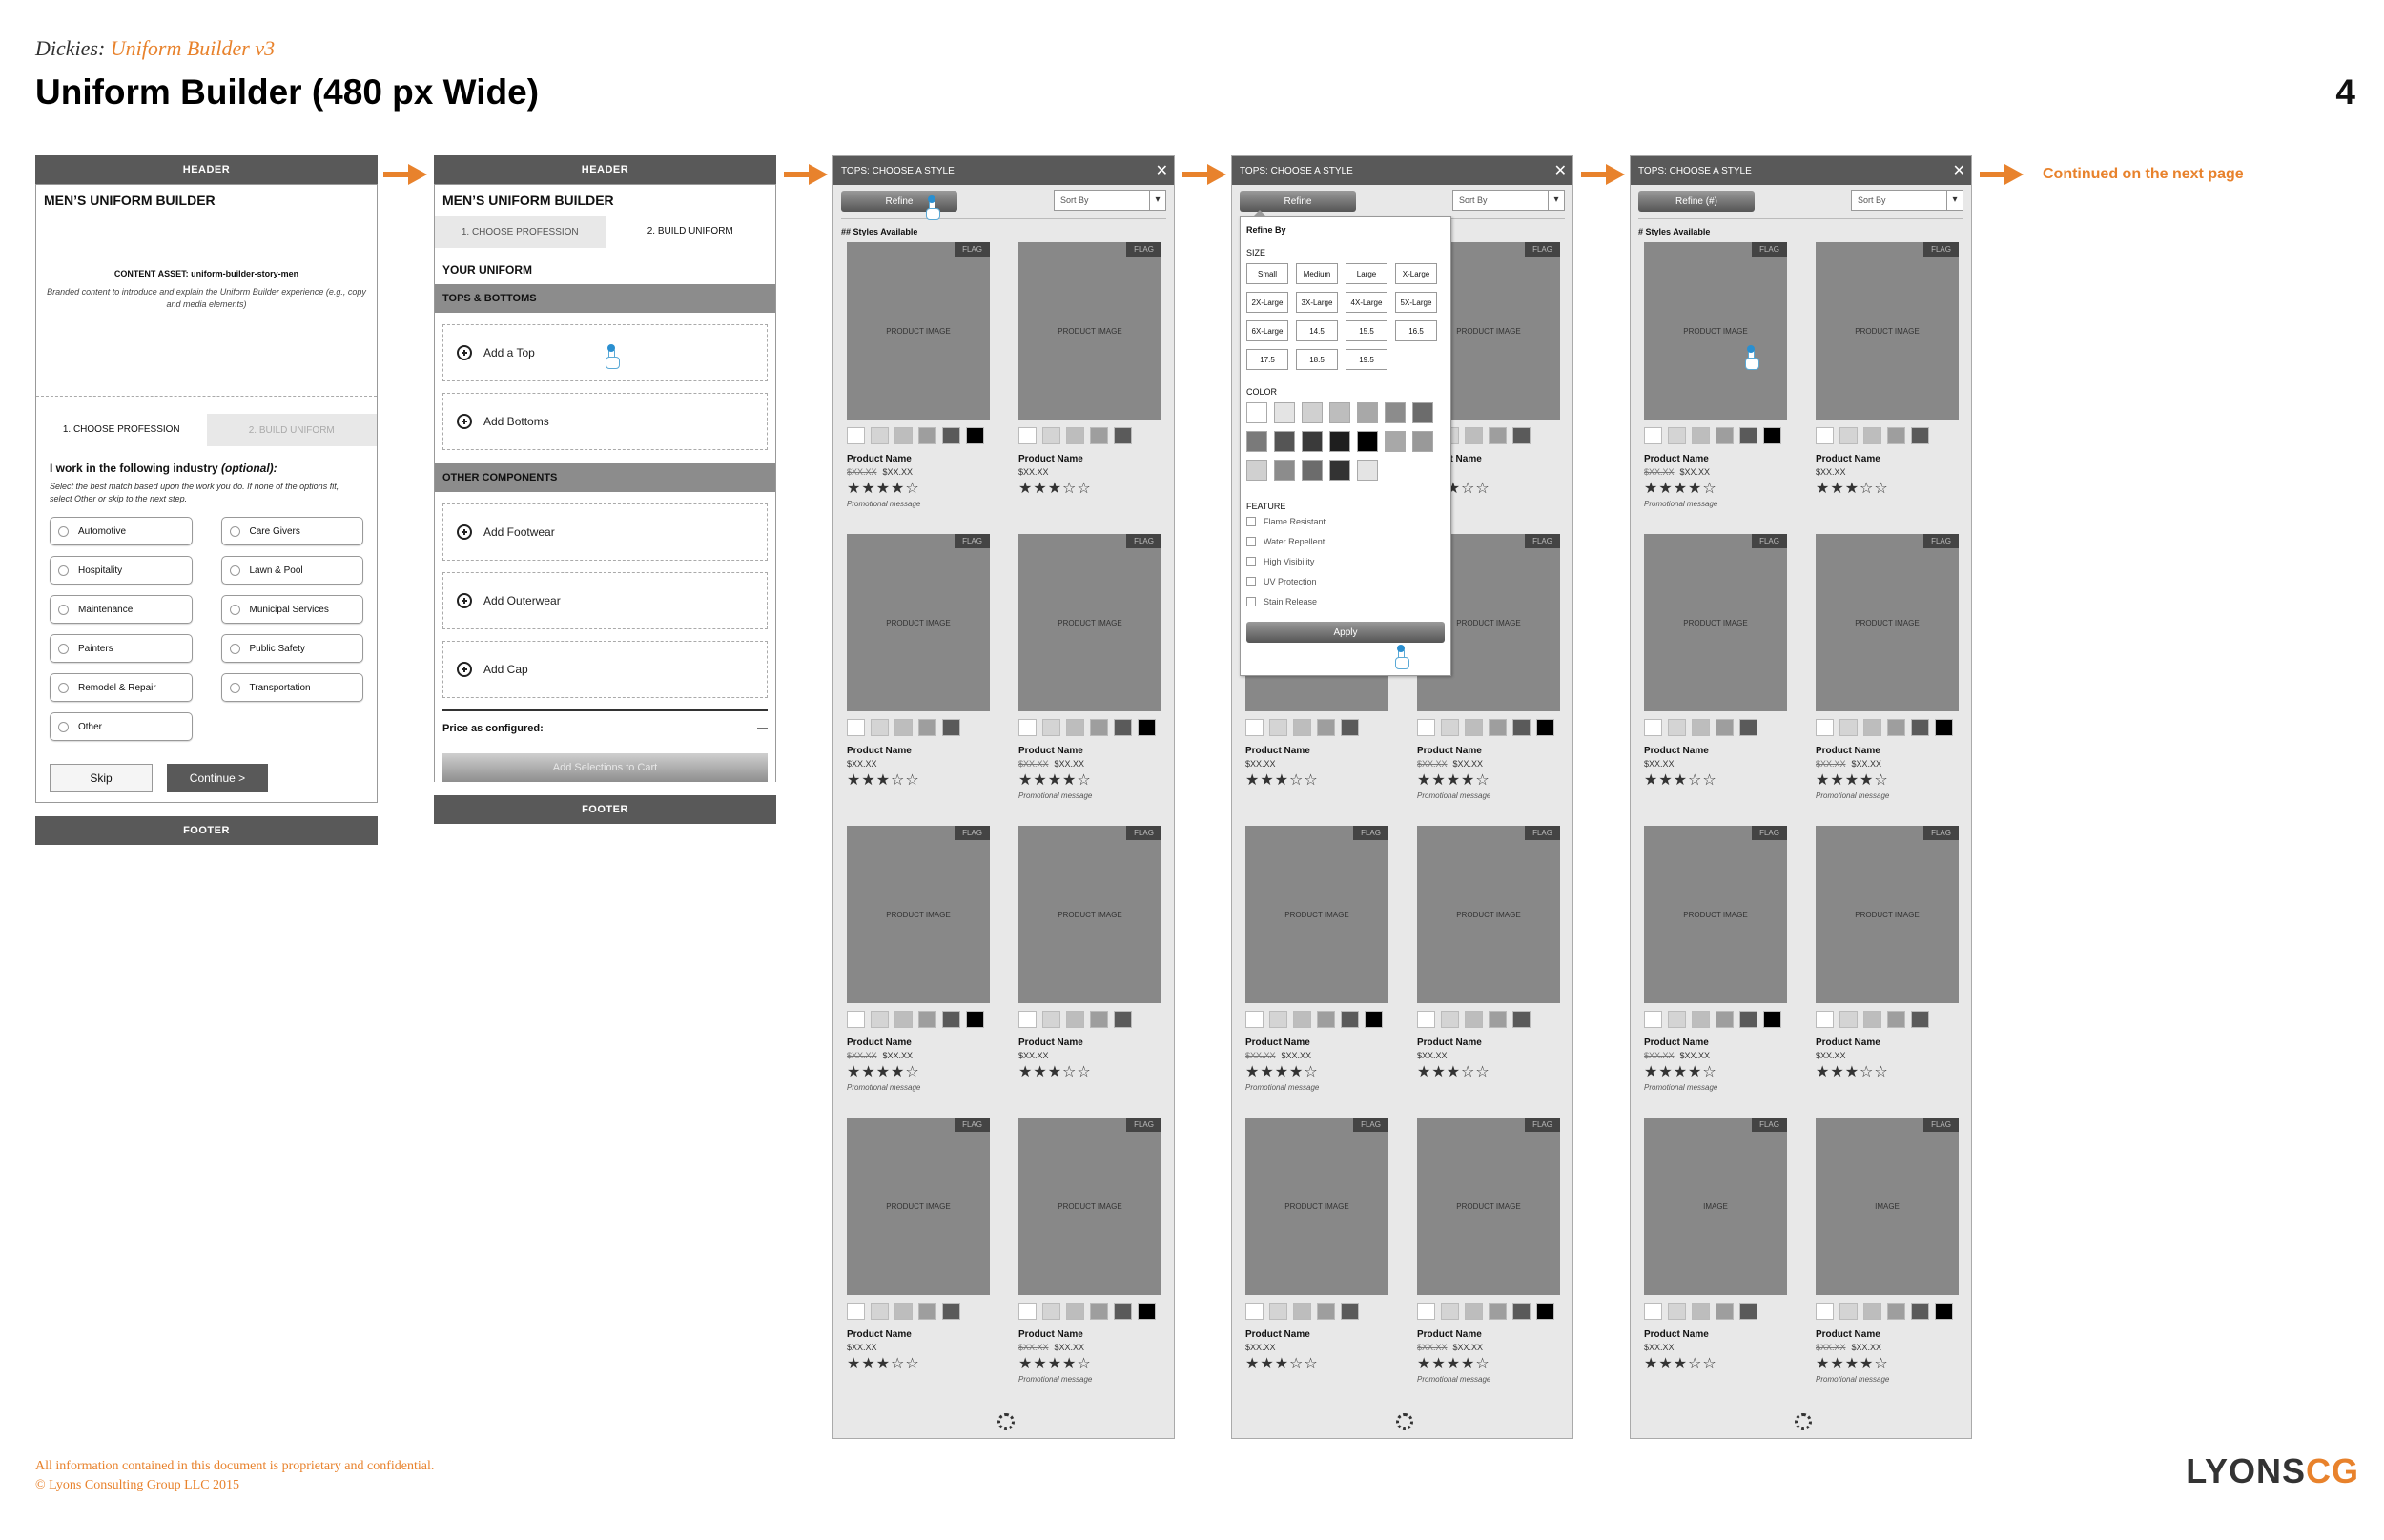 This screenshot has width=2384, height=1540. What do you see at coordinates (1366, 273) in the screenshot?
I see `size-option: Large` at bounding box center [1366, 273].